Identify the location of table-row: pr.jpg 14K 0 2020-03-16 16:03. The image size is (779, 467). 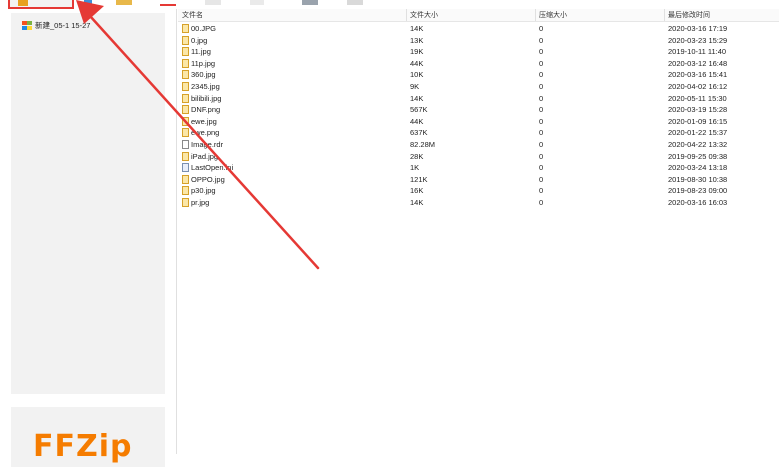
(478, 203).